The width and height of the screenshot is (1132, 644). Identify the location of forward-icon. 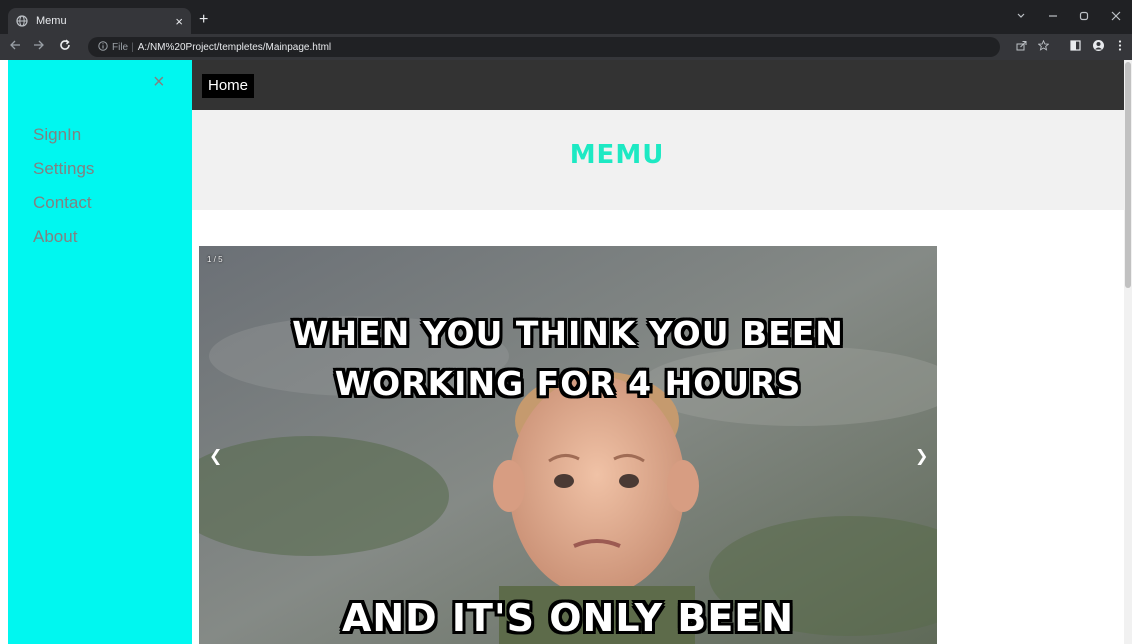
(39, 46).